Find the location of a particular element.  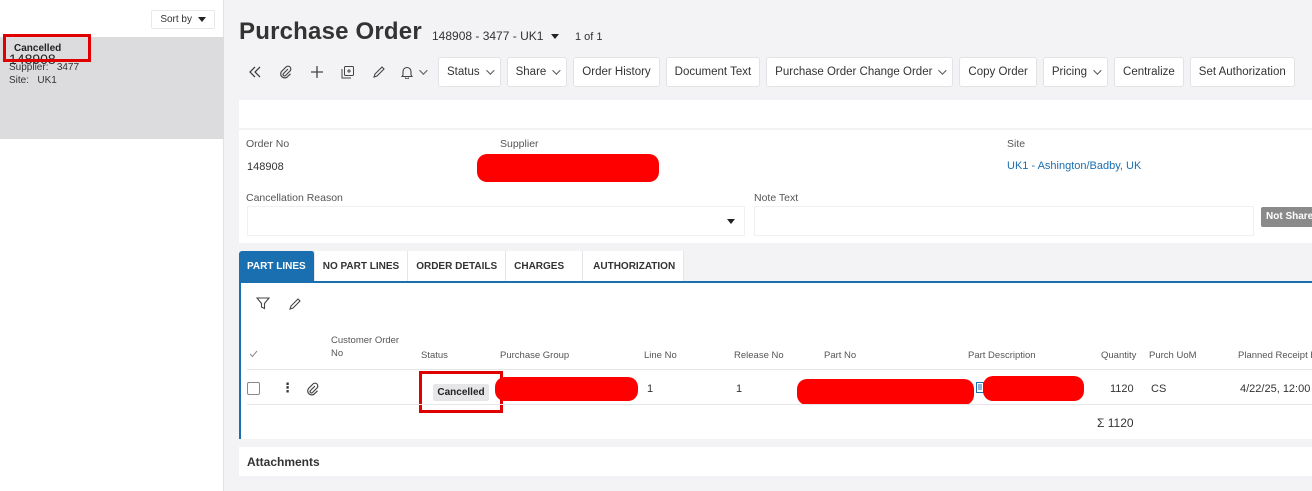

document-text-button: Document Text is located at coordinates (713, 72).